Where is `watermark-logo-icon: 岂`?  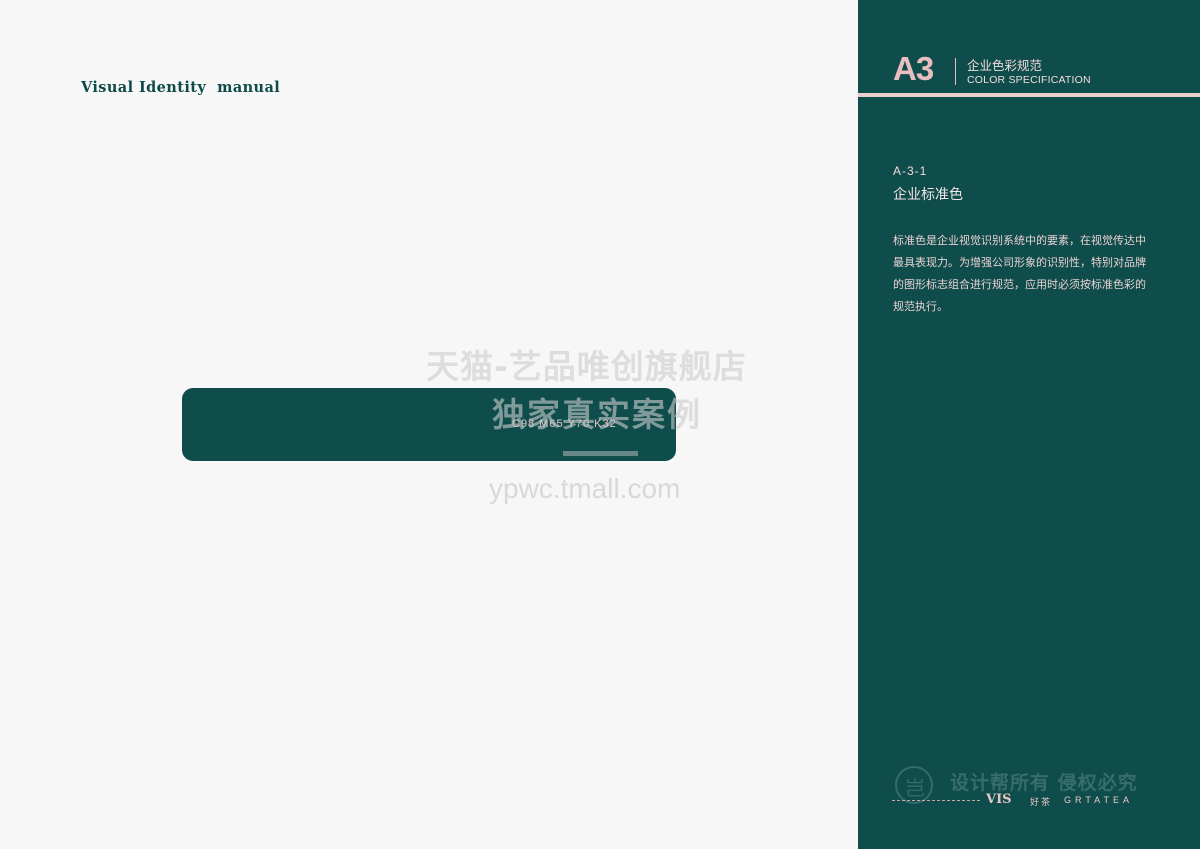 watermark-logo-icon: 岂 is located at coordinates (914, 785).